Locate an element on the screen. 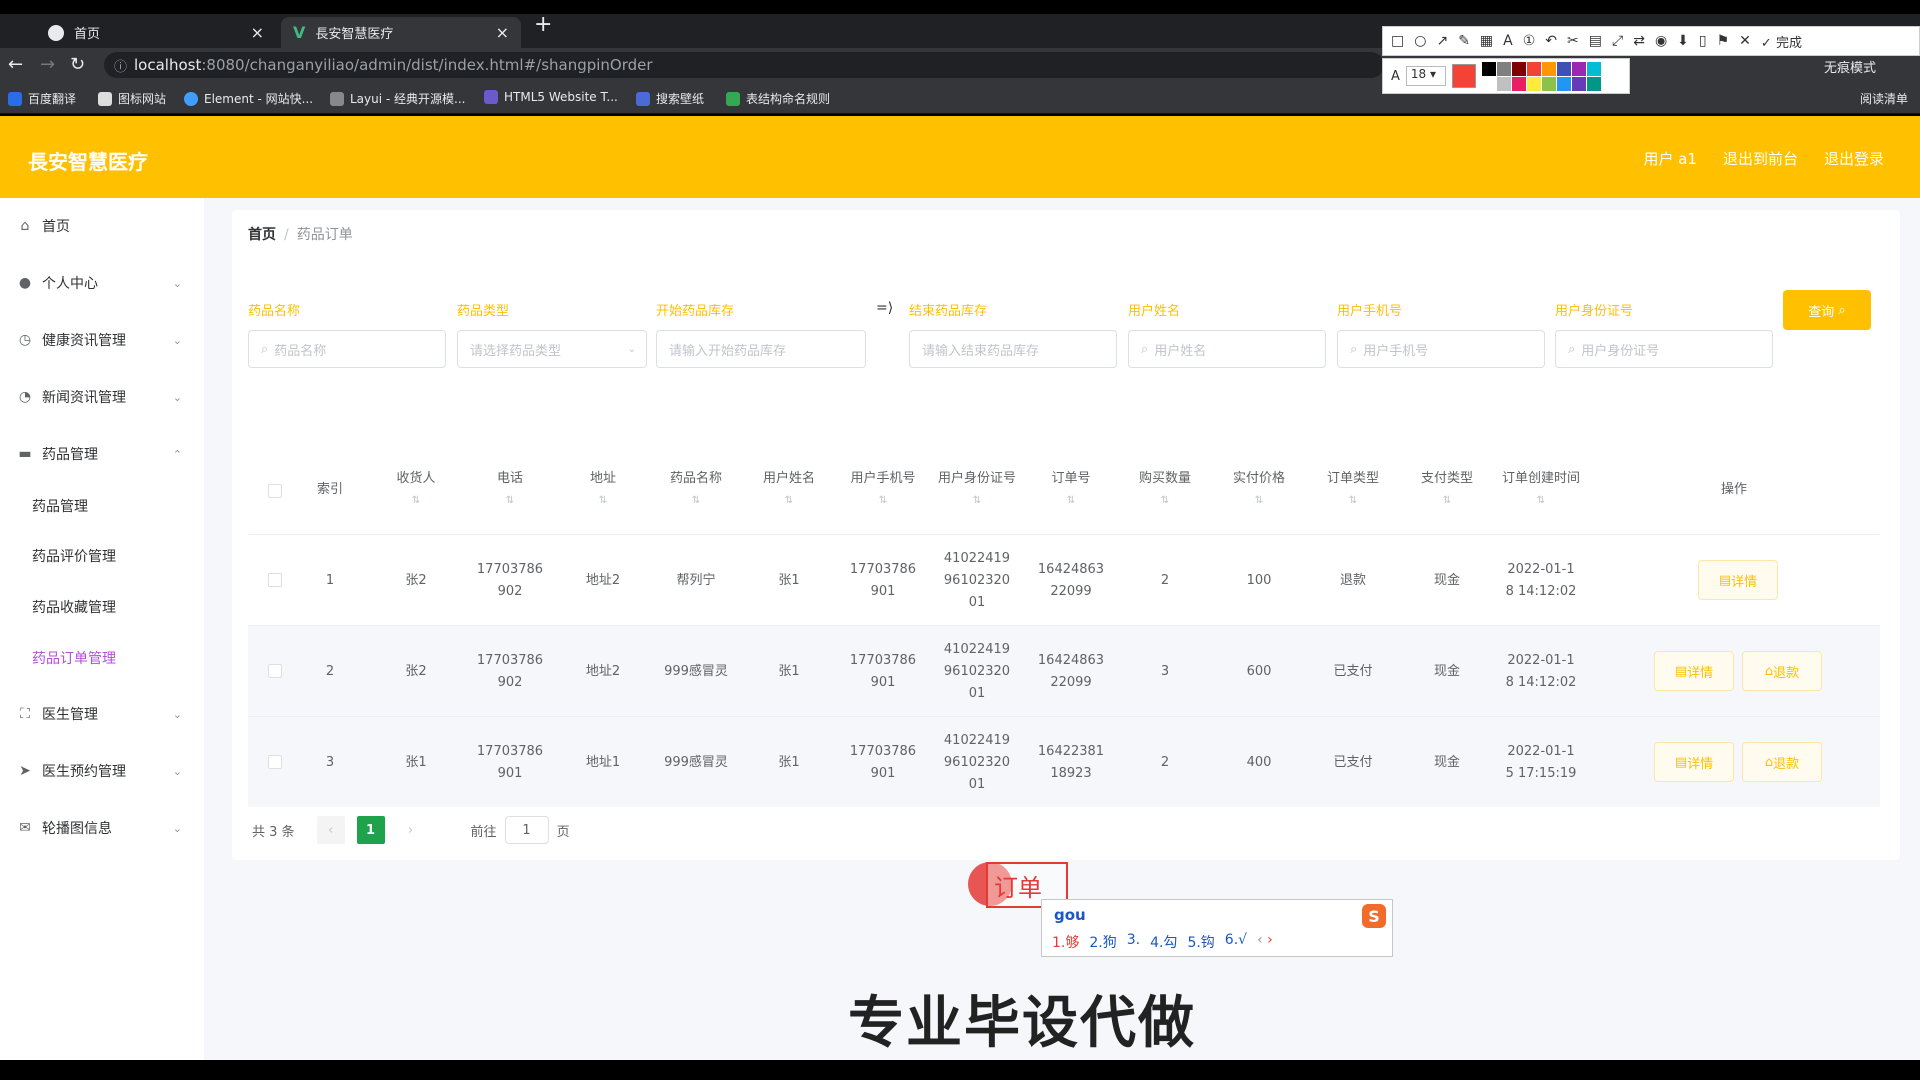 Image resolution: width=1920 pixels, height=1080 pixels. sidebar-sub-drug-review: 药品评价管理 is located at coordinates (102, 556).